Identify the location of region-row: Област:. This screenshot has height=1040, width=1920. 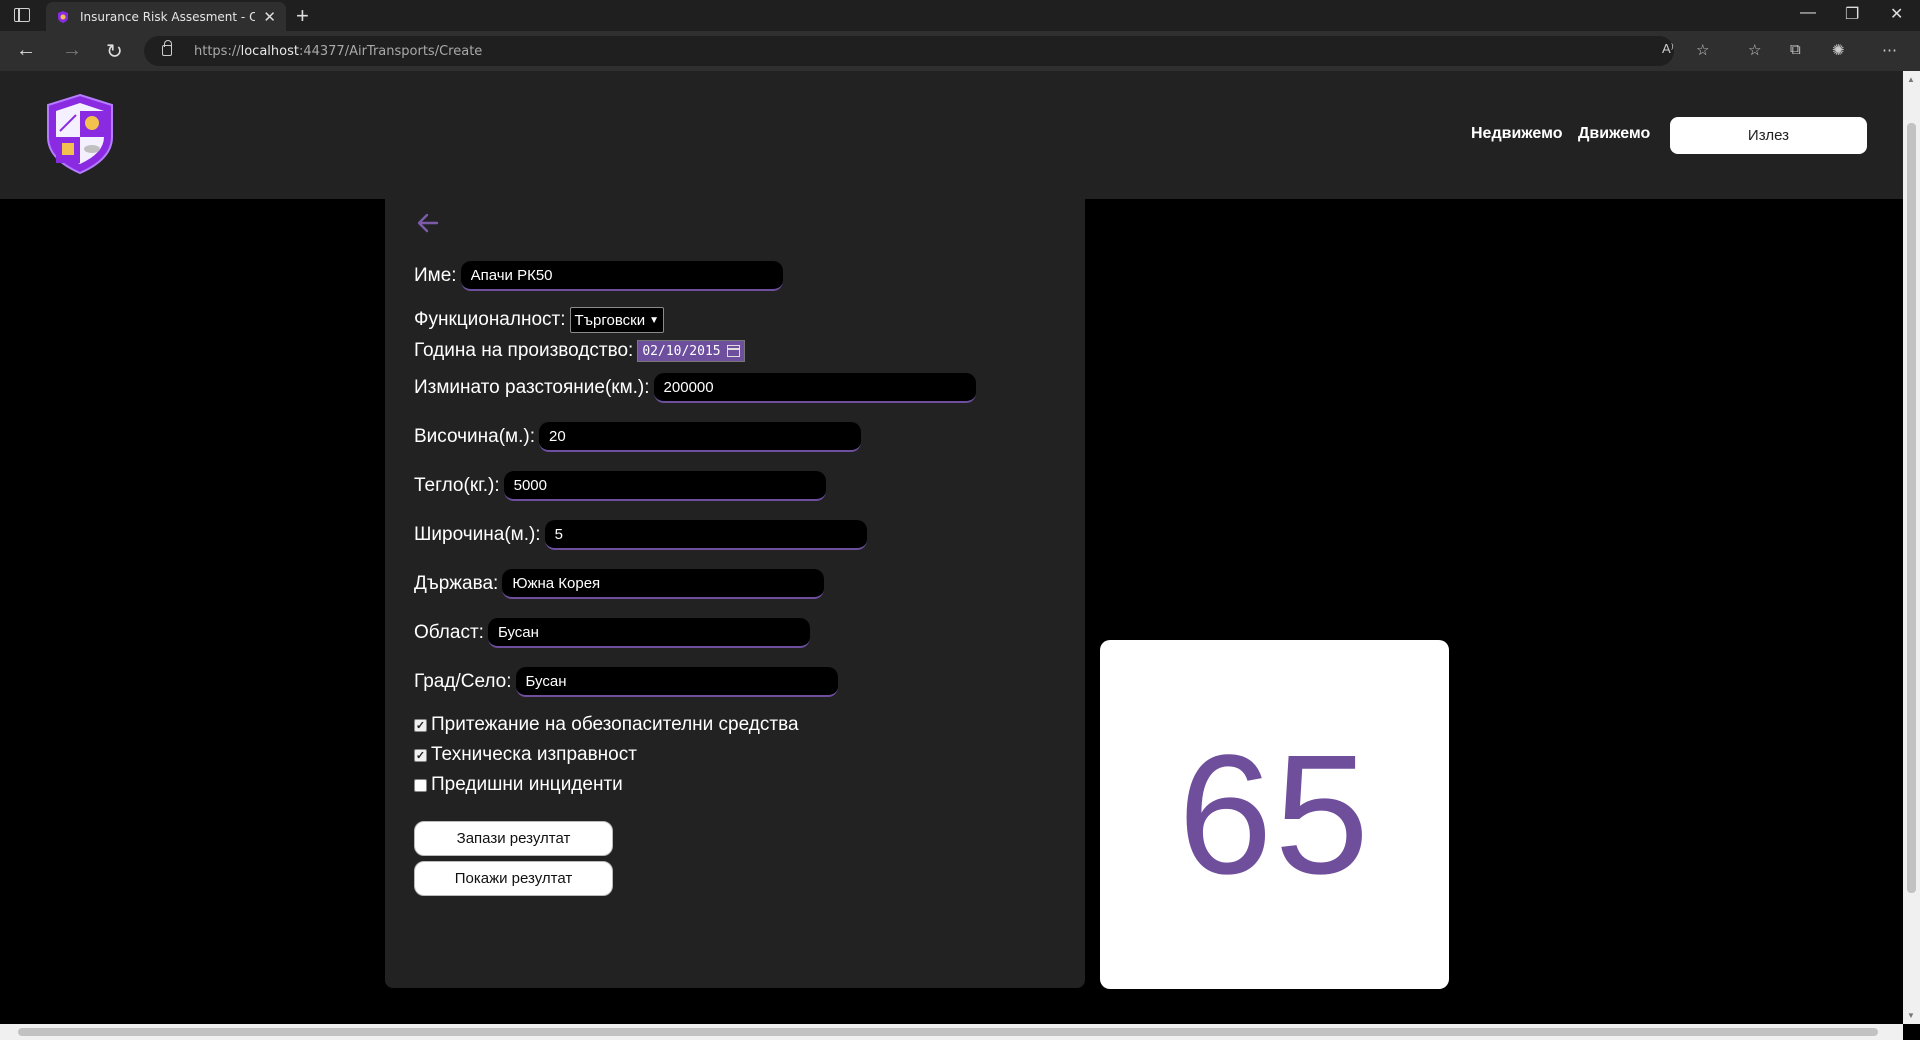
(612, 633).